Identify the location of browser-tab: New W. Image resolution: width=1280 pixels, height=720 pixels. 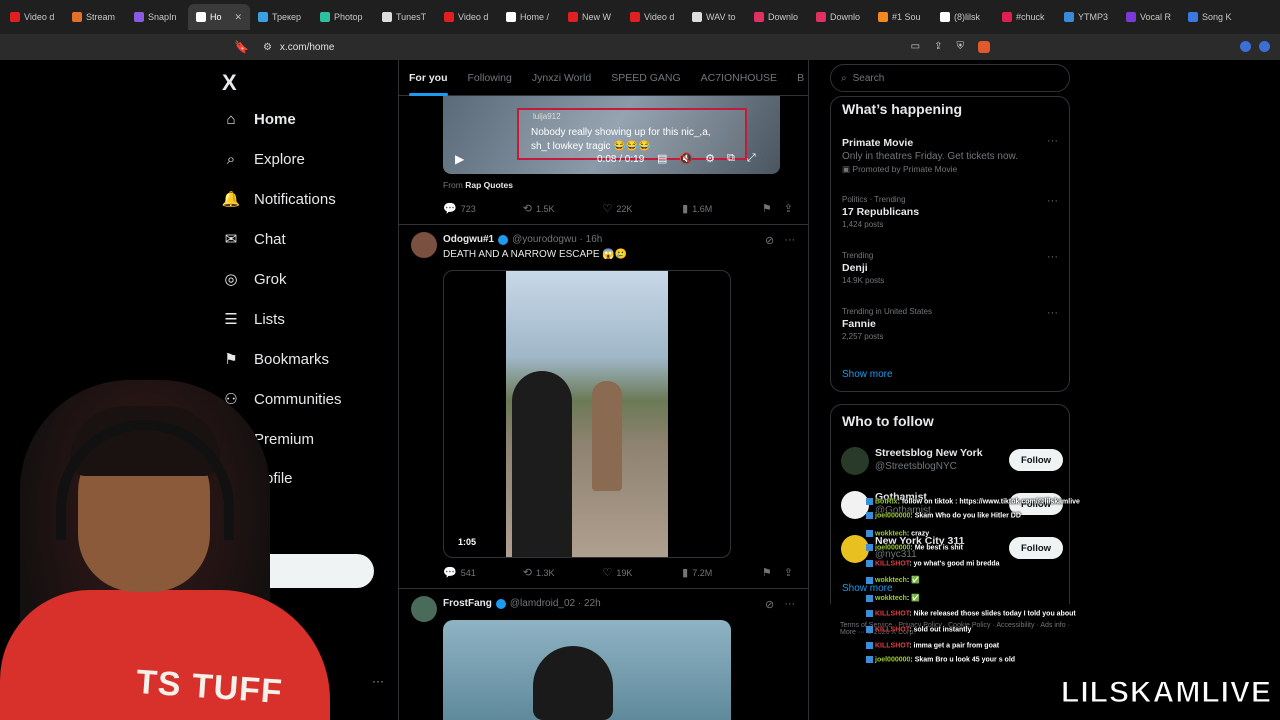
(591, 17).